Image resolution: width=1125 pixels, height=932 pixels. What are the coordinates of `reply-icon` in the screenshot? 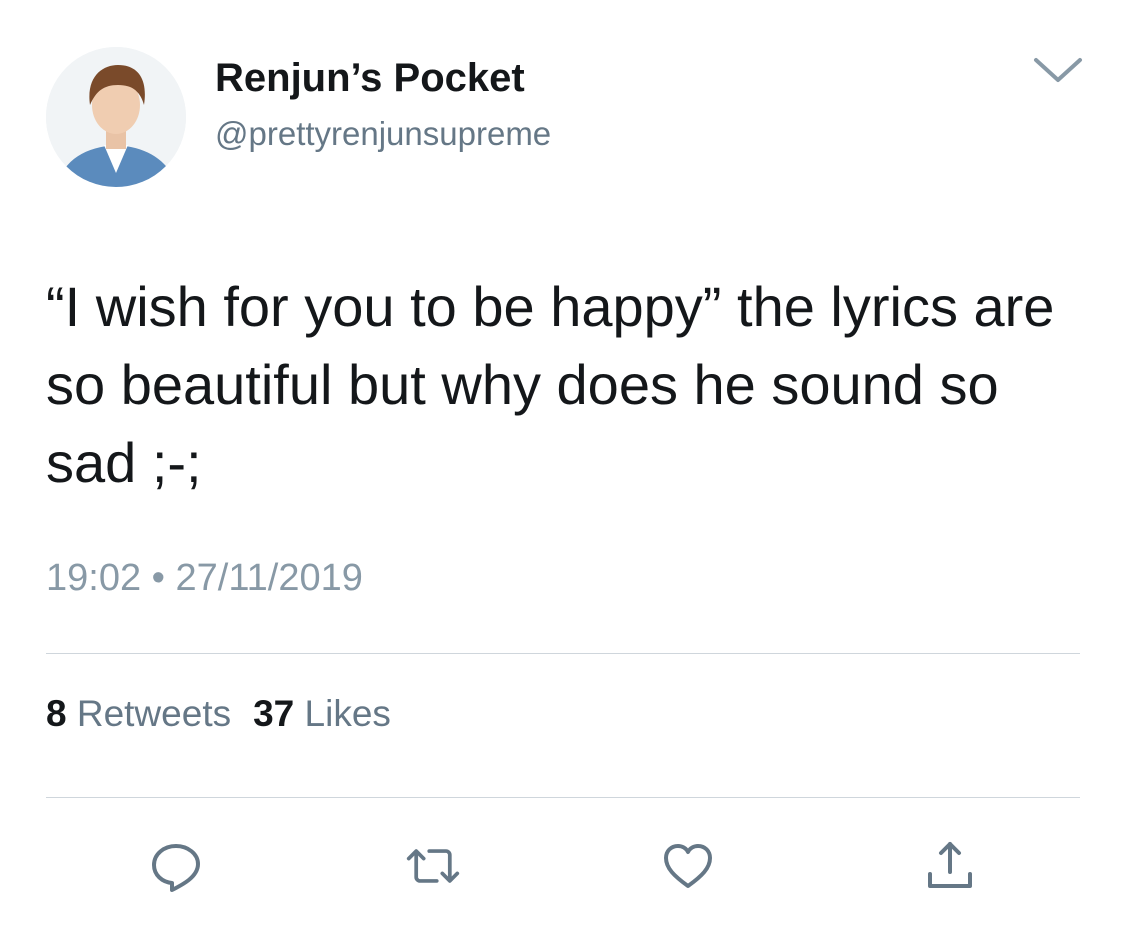 It's located at (176, 868).